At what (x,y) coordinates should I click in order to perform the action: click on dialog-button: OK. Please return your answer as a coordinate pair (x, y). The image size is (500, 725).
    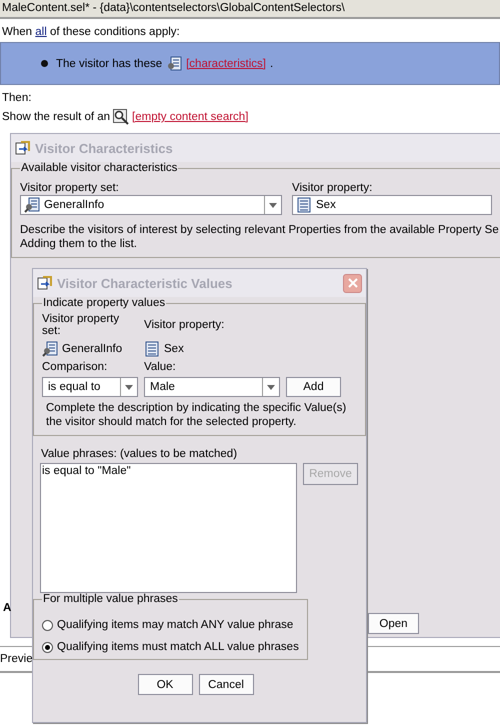
    Looking at the image, I should click on (165, 684).